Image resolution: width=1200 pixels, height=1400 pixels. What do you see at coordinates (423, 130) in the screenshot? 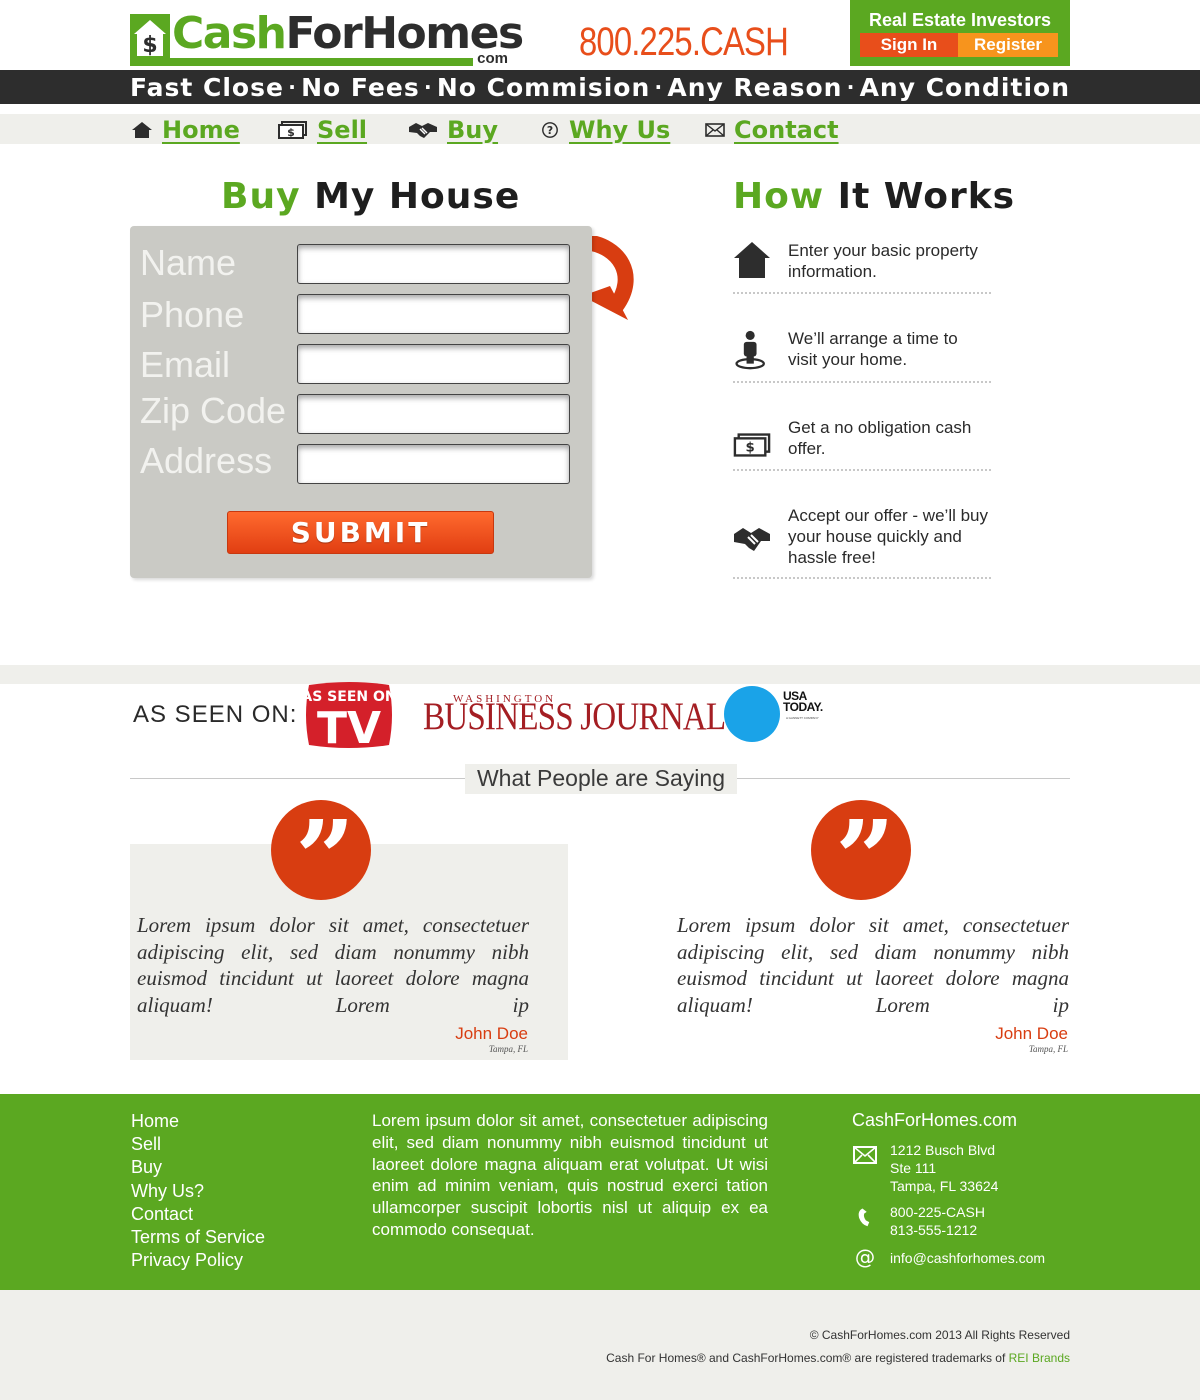
I see `handshake-icon` at bounding box center [423, 130].